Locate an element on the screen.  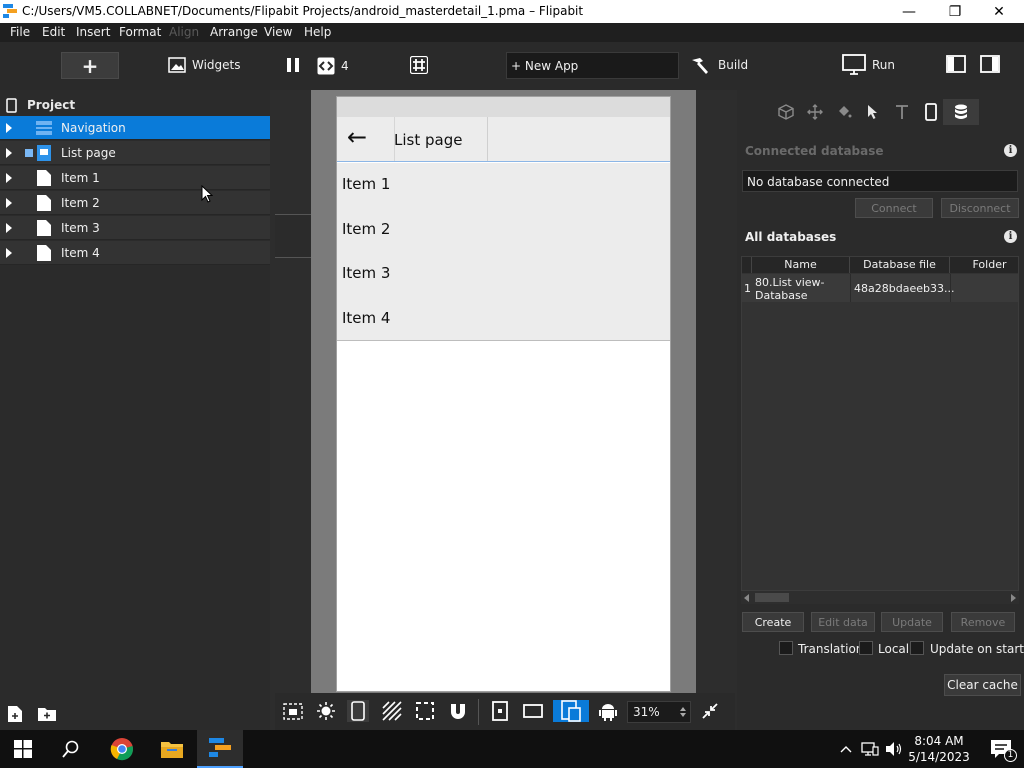
list-item: Item 1 is located at coordinates (366, 184).